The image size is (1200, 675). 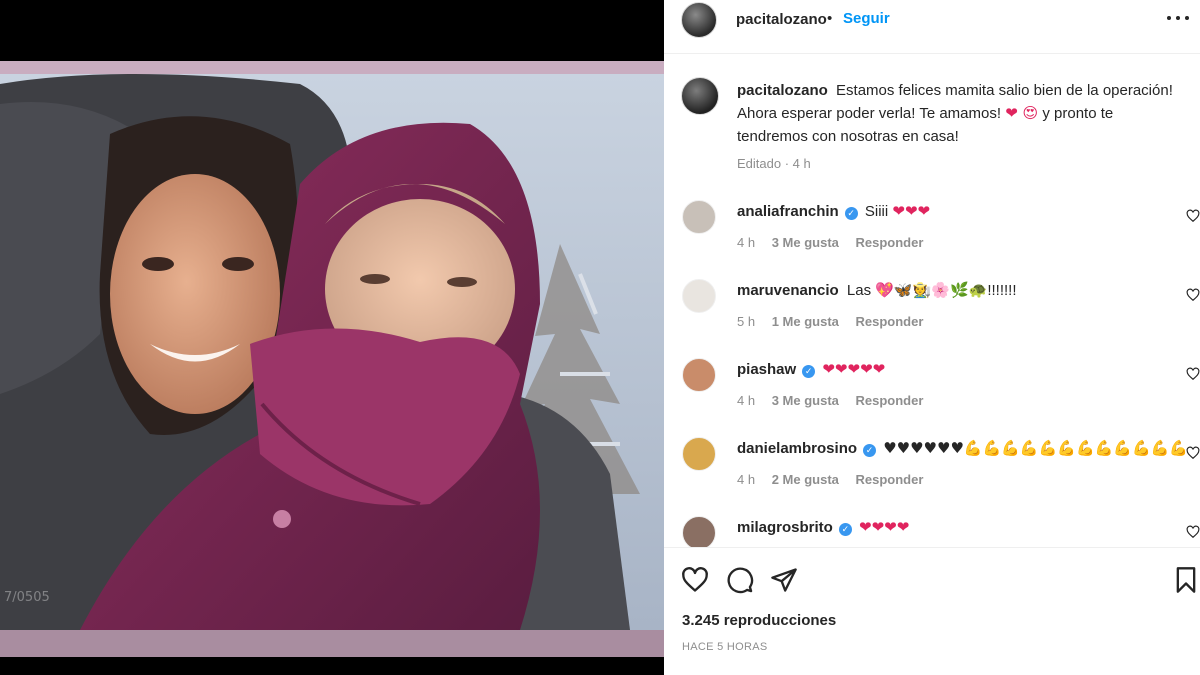 What do you see at coordinates (797, 448) in the screenshot?
I see `commenter-username: danielambrosino` at bounding box center [797, 448].